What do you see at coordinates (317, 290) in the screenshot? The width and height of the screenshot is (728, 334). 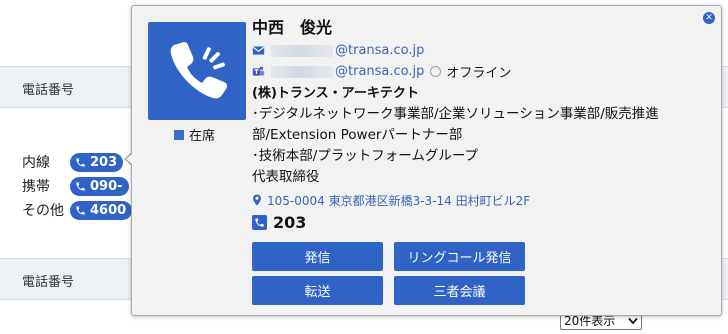 I see `transfer-button: 転送` at bounding box center [317, 290].